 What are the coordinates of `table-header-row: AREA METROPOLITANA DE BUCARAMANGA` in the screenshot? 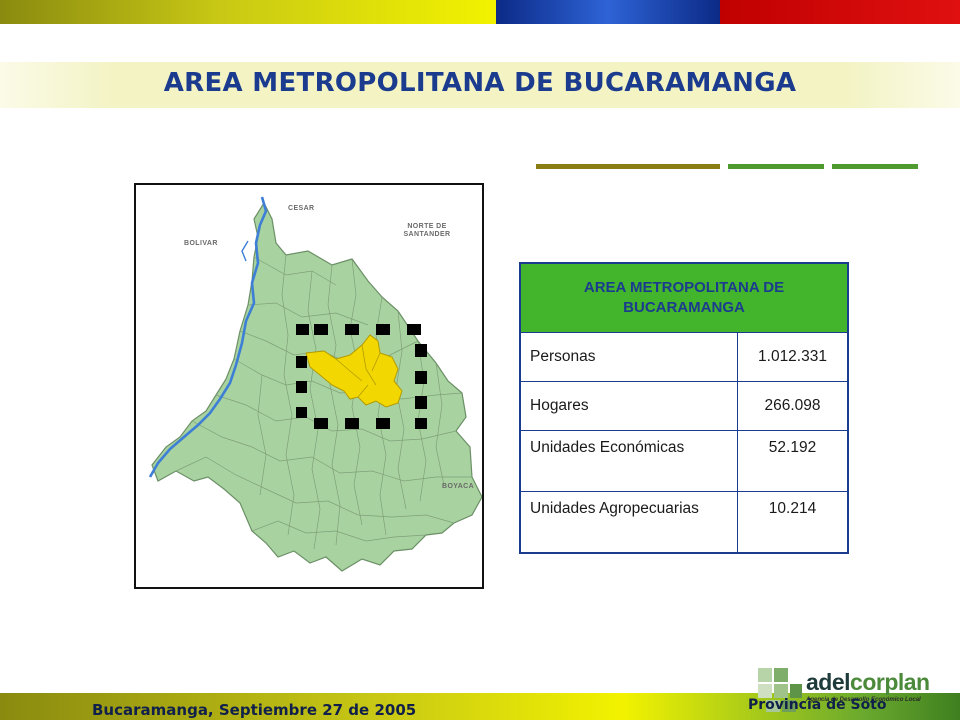 It's located at (684, 297).